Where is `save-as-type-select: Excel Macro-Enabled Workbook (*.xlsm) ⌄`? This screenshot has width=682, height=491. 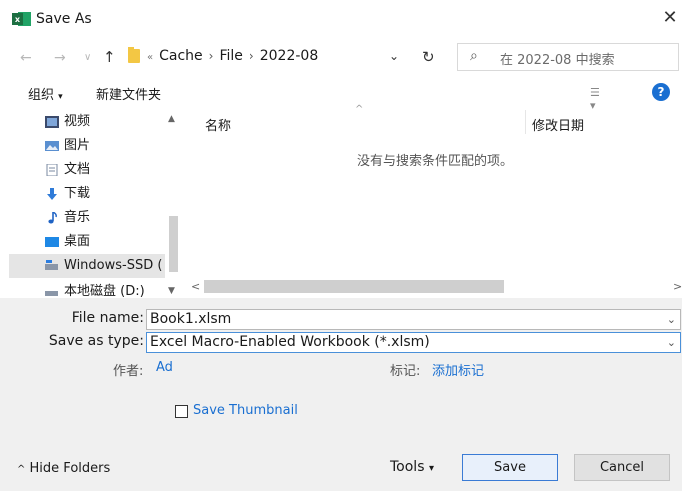 save-as-type-select: Excel Macro-Enabled Workbook (*.xlsm) ⌄ is located at coordinates (413, 342).